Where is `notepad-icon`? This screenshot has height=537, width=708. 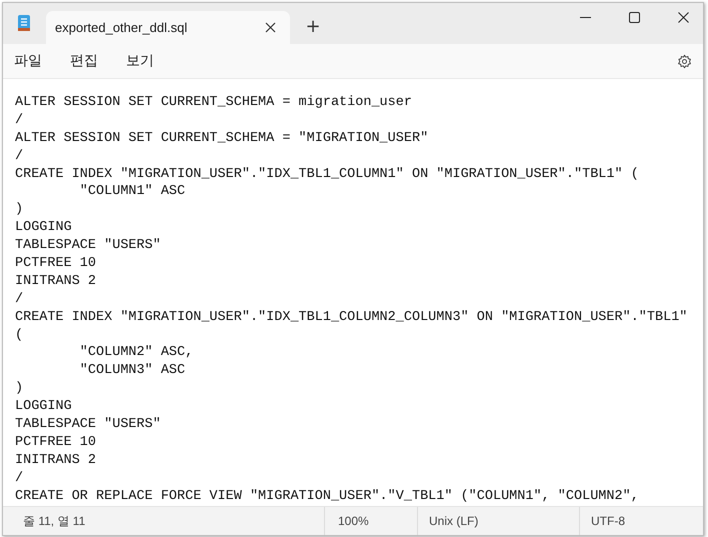 notepad-icon is located at coordinates (24, 23).